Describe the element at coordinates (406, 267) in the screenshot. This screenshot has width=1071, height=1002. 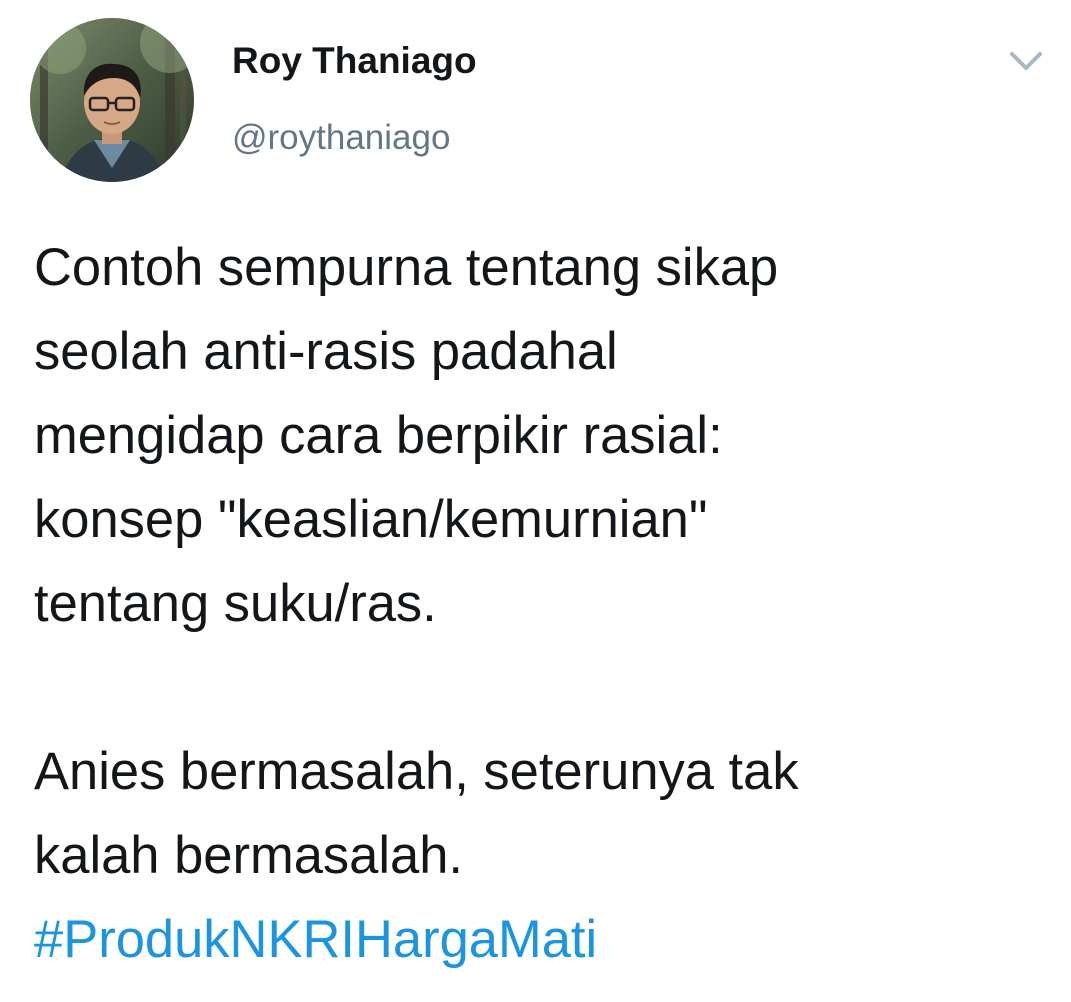
I see `tweet-text-line: Contoh sempurna tentang sikap` at that location.